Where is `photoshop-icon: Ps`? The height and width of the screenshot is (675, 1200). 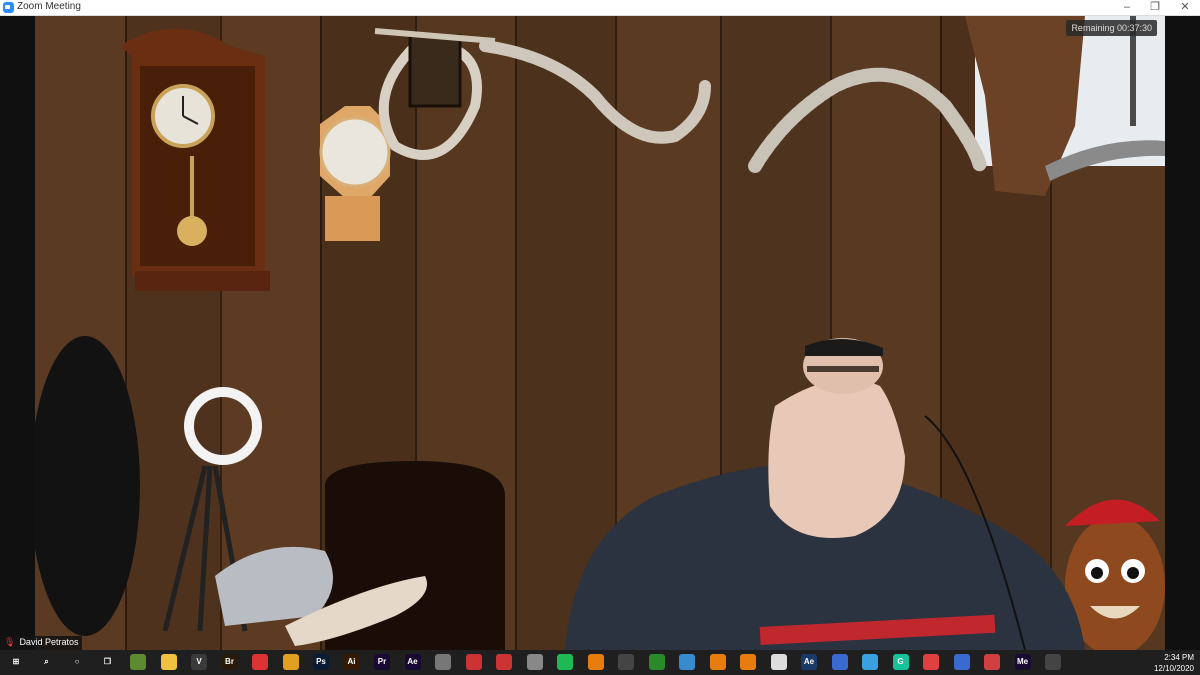
photoshop-icon: Ps is located at coordinates (321, 662).